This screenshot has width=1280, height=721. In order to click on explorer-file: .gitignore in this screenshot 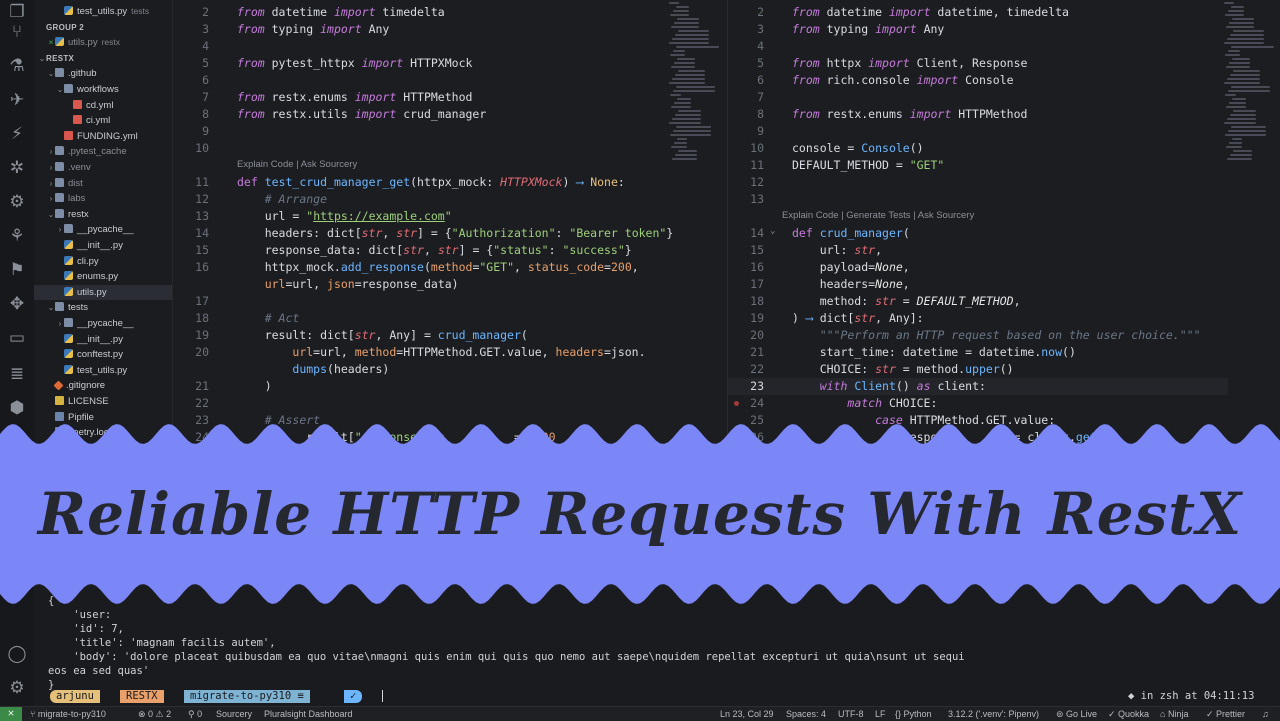, I will do `click(103, 385)`.